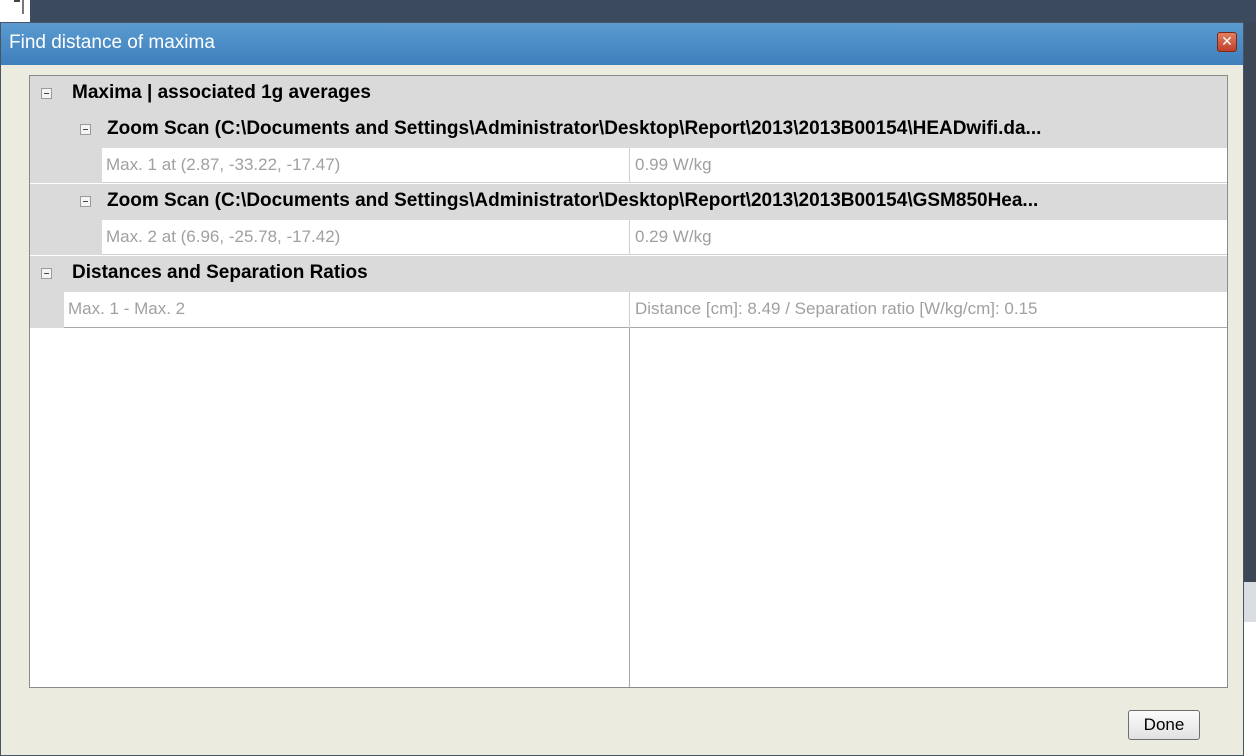 This screenshot has height=756, width=1256. Describe the element at coordinates (223, 164) in the screenshot. I see `maximum-position: Max. 1 at (2.87, -33.22, -17.47)` at that location.